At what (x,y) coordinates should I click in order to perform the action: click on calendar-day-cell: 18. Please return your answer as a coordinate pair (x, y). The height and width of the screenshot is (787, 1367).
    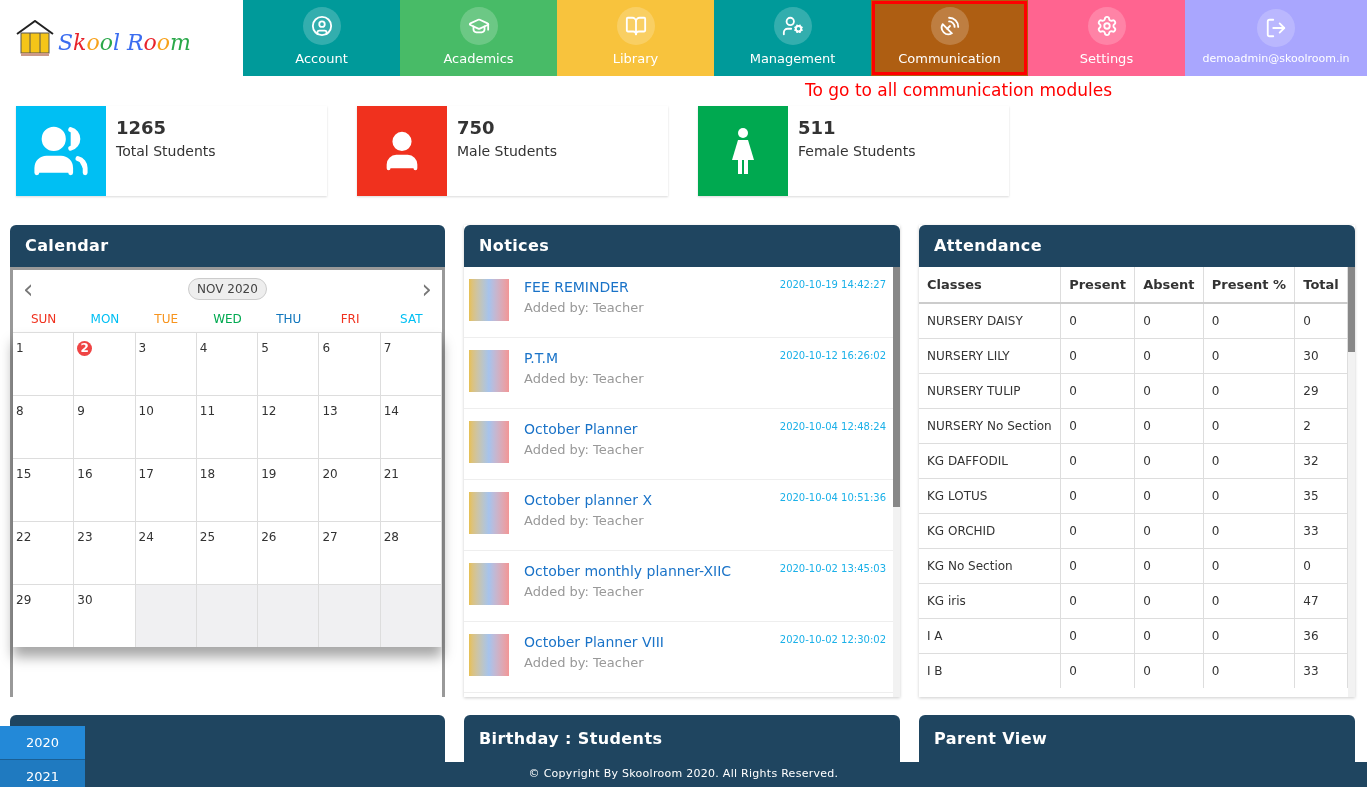
    Looking at the image, I should click on (227, 489).